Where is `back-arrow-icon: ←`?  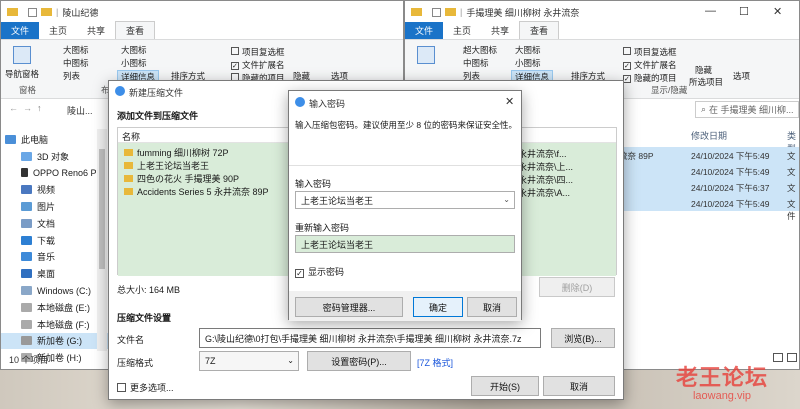
back-arrow-icon: ← is located at coordinates (13, 108).